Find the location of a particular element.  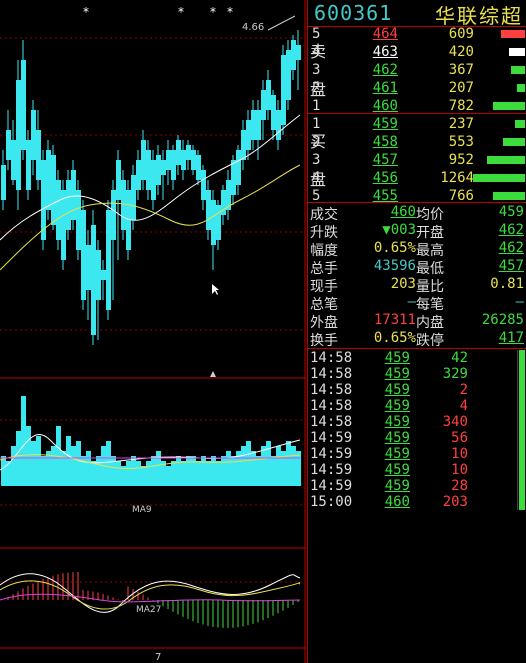

quote-label: 内盘 is located at coordinates (430, 323).